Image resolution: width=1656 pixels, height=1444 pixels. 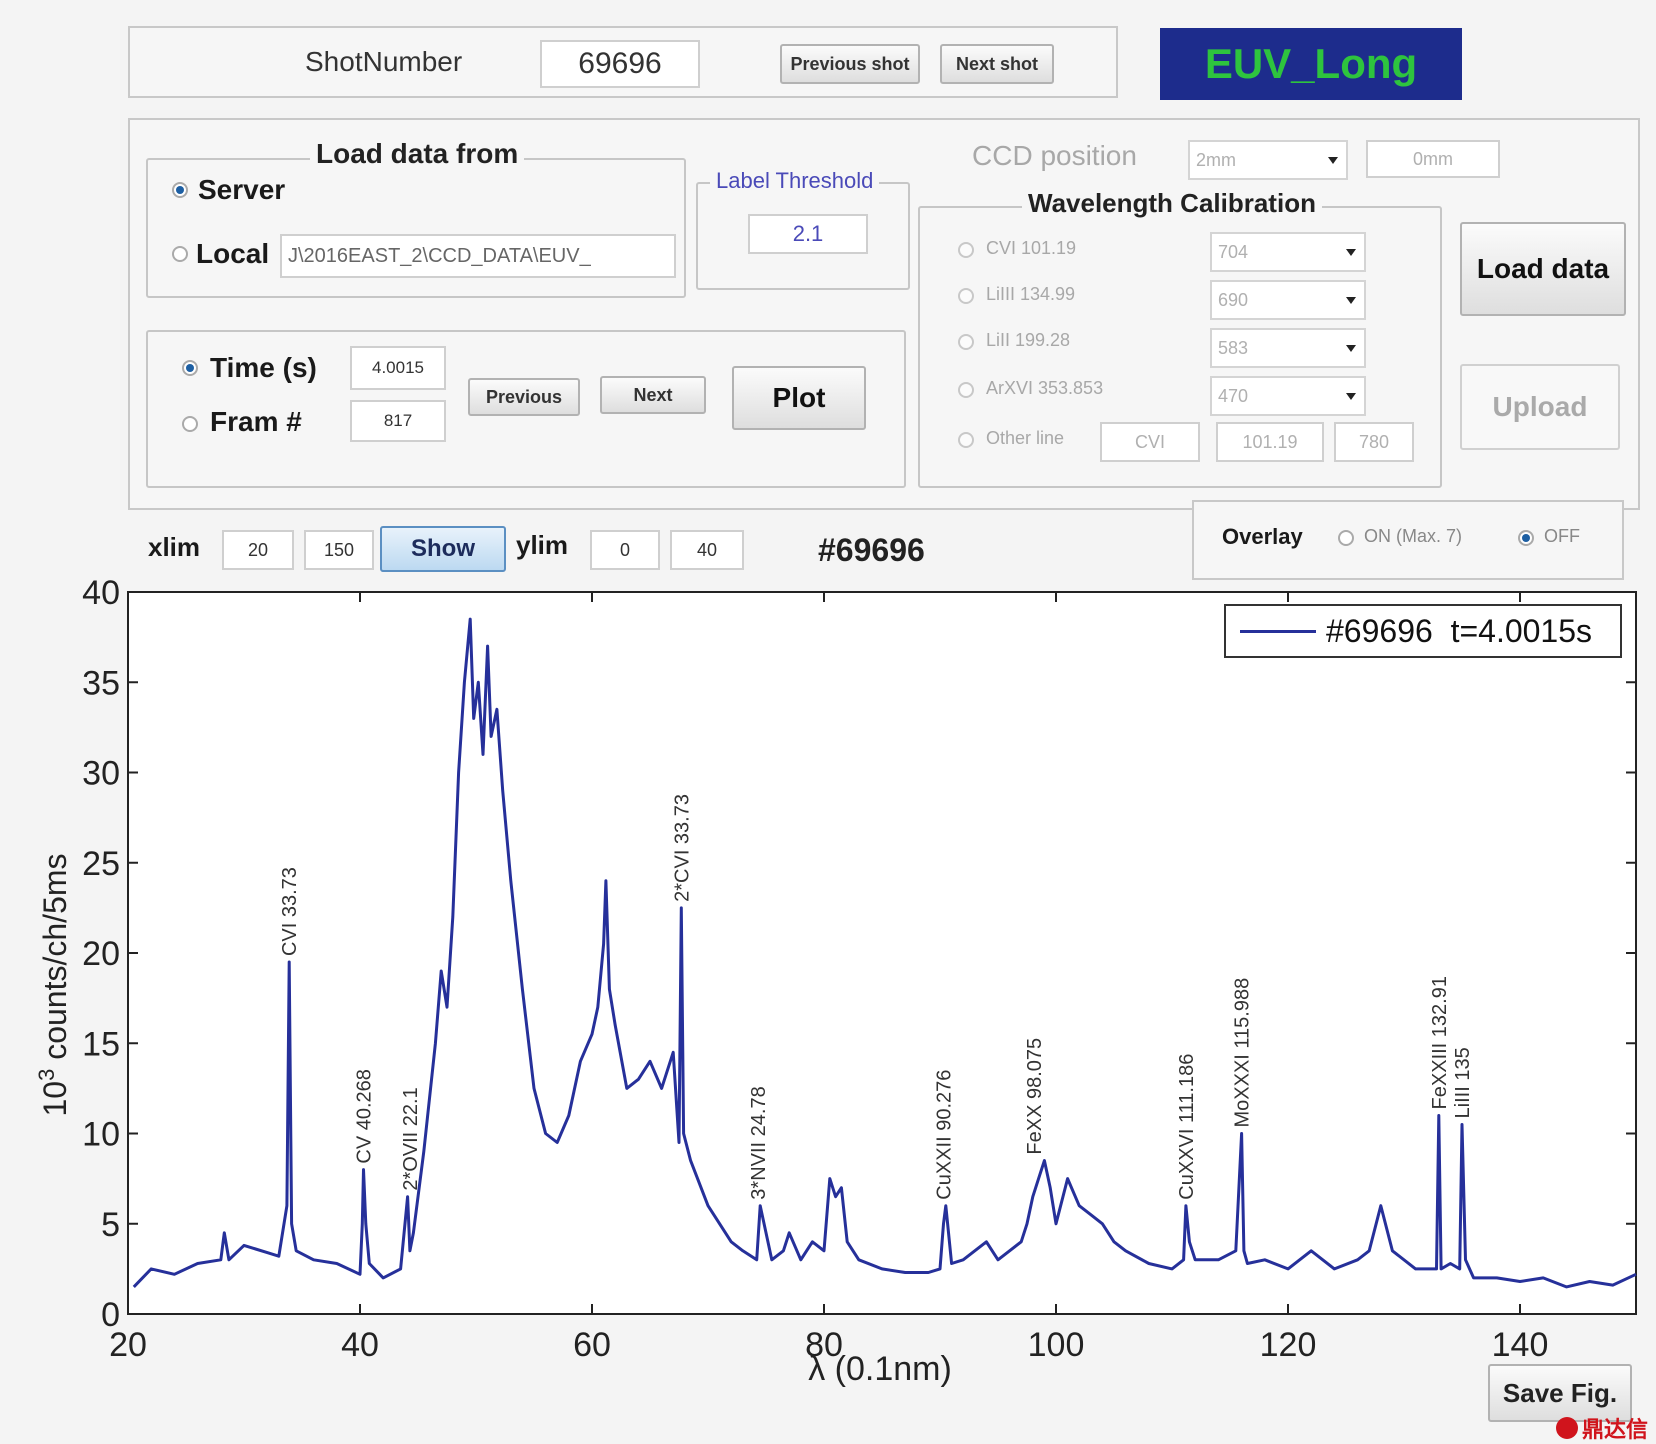 What do you see at coordinates (1150, 442) in the screenshot?
I see `other-line-name-input: CVI` at bounding box center [1150, 442].